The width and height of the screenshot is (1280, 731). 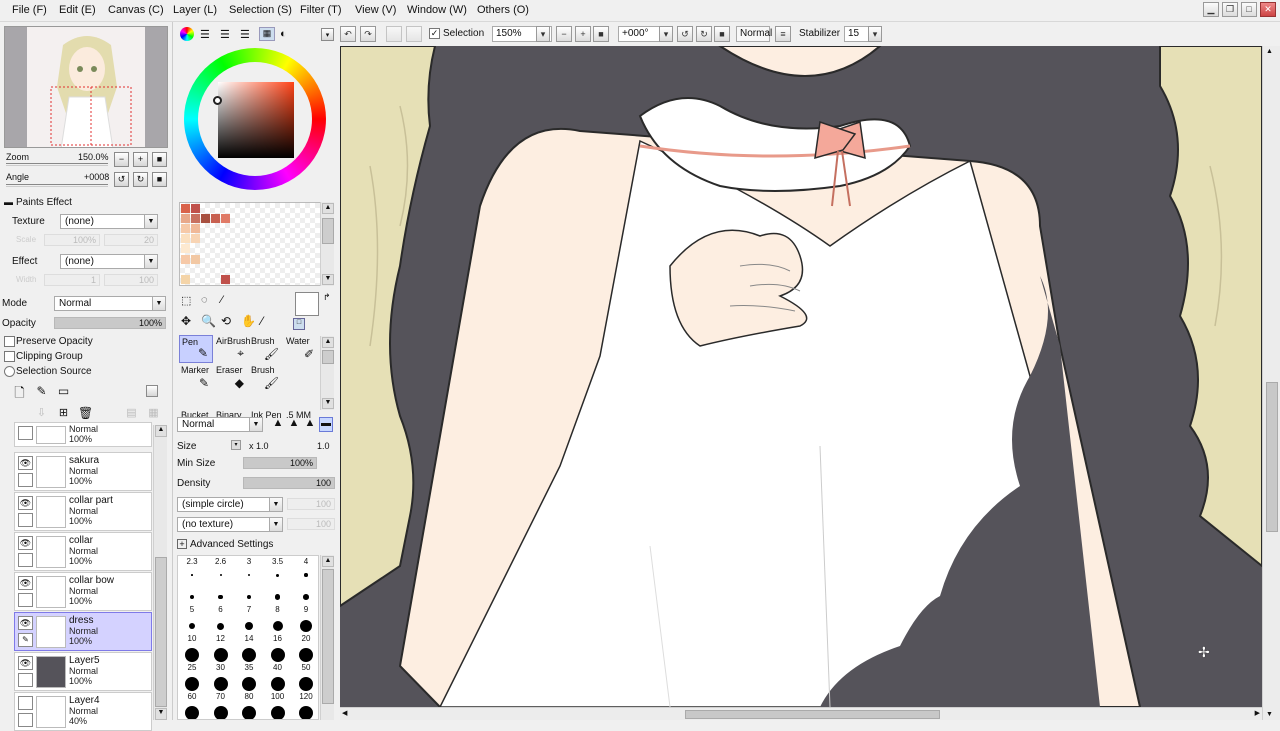 What do you see at coordinates (305, 599) in the screenshot?
I see `brush-size-option: 9` at bounding box center [305, 599].